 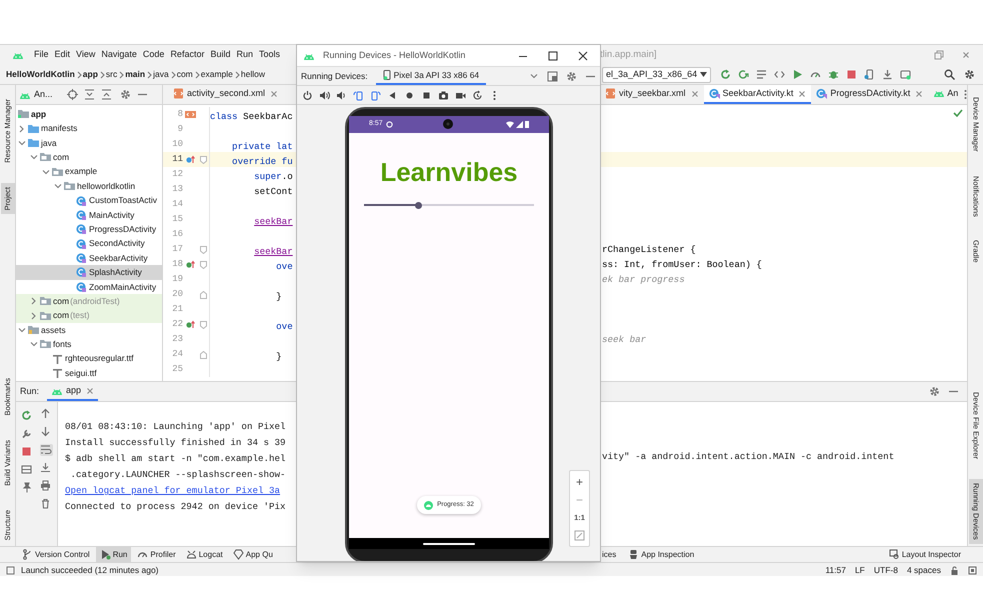 What do you see at coordinates (89, 359) in the screenshot?
I see `tree-item: rghteousregular.ttf` at bounding box center [89, 359].